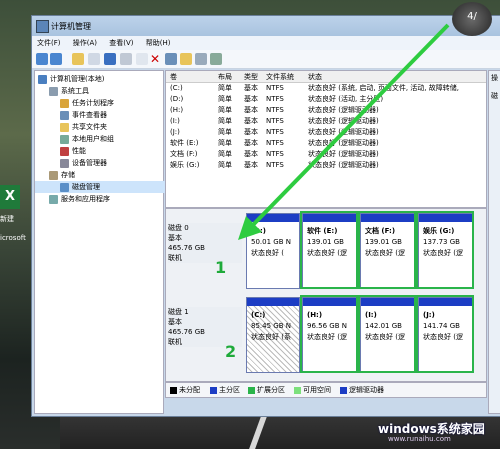  What do you see at coordinates (419, 439) in the screenshot?
I see `watermark-url: www.runaihu.com` at bounding box center [419, 439].